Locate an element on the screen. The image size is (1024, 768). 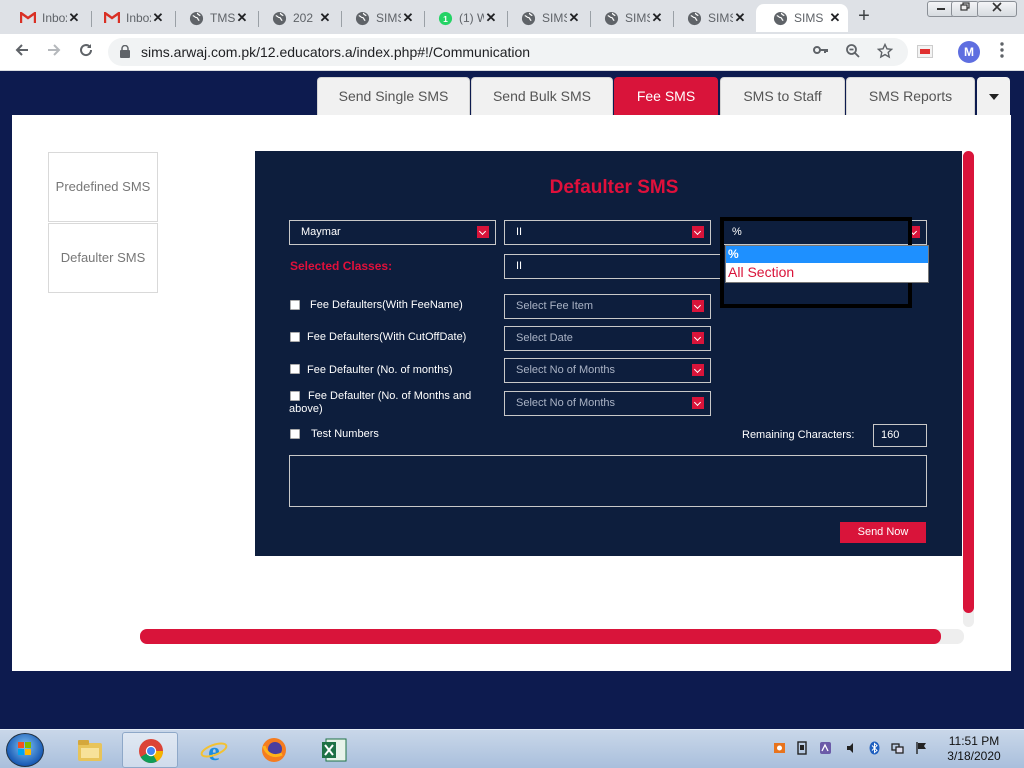
tray-orange-icon is located at coordinates (779, 748).